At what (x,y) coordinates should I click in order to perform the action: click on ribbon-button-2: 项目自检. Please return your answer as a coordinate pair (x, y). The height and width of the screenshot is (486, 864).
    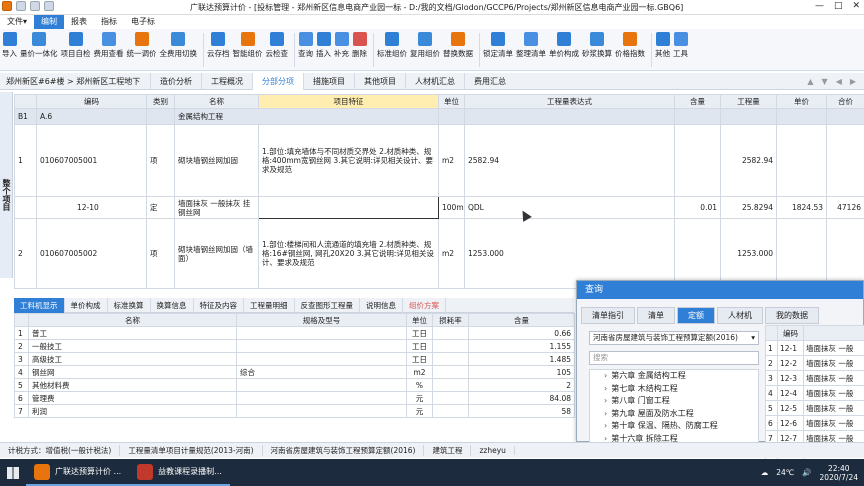
    Looking at the image, I should click on (76, 49).